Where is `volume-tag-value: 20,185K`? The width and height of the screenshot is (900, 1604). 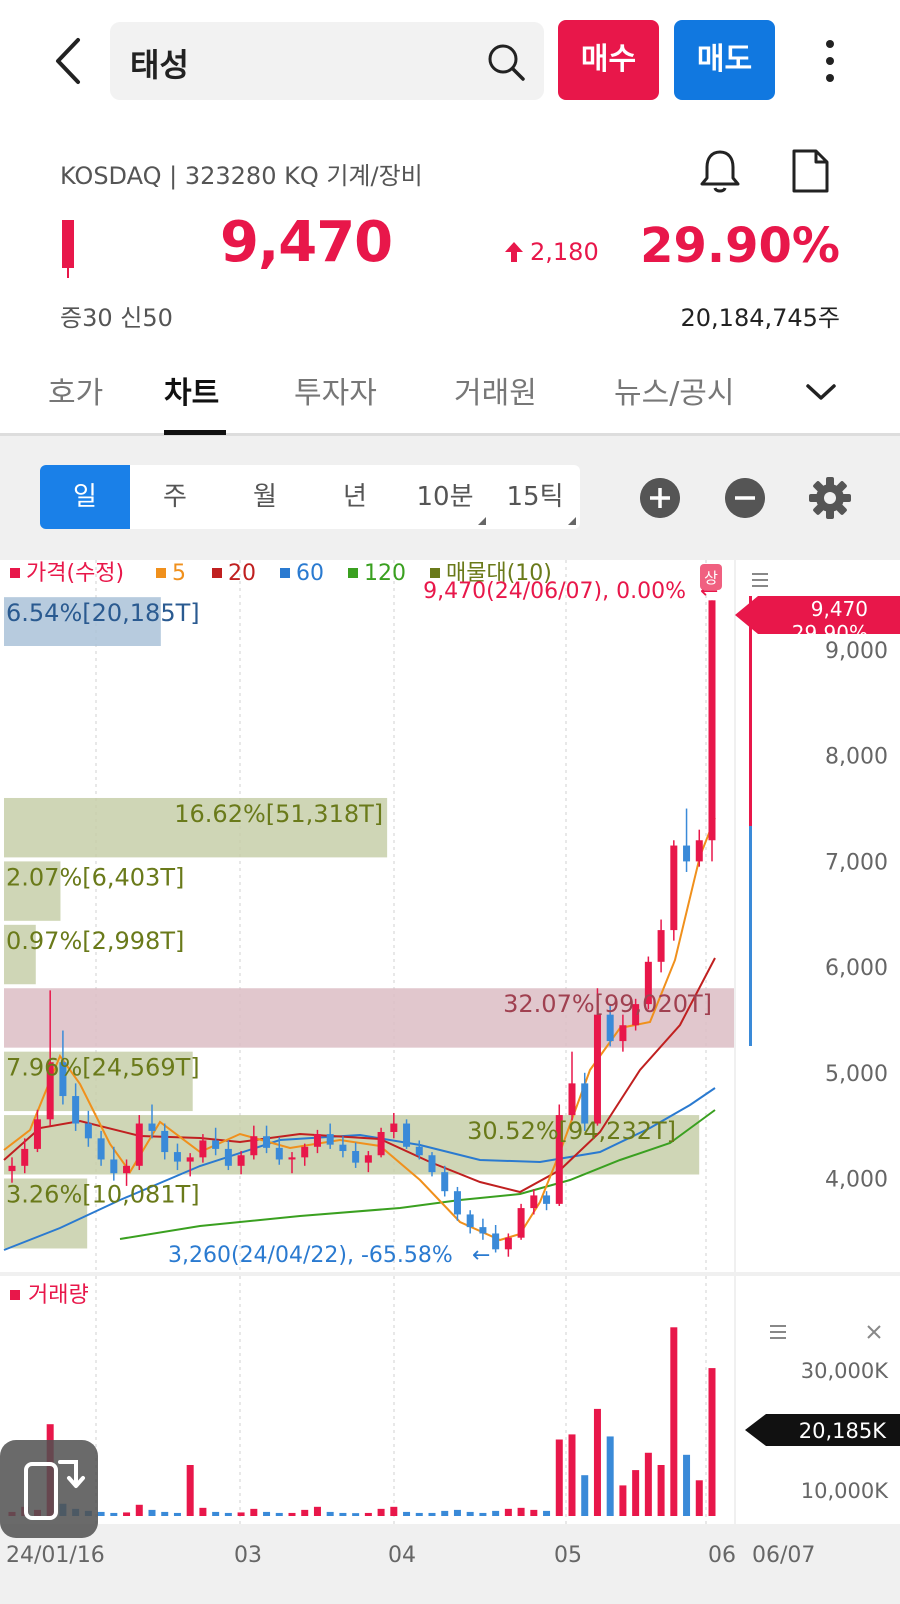 volume-tag-value: 20,185K is located at coordinates (843, 1431).